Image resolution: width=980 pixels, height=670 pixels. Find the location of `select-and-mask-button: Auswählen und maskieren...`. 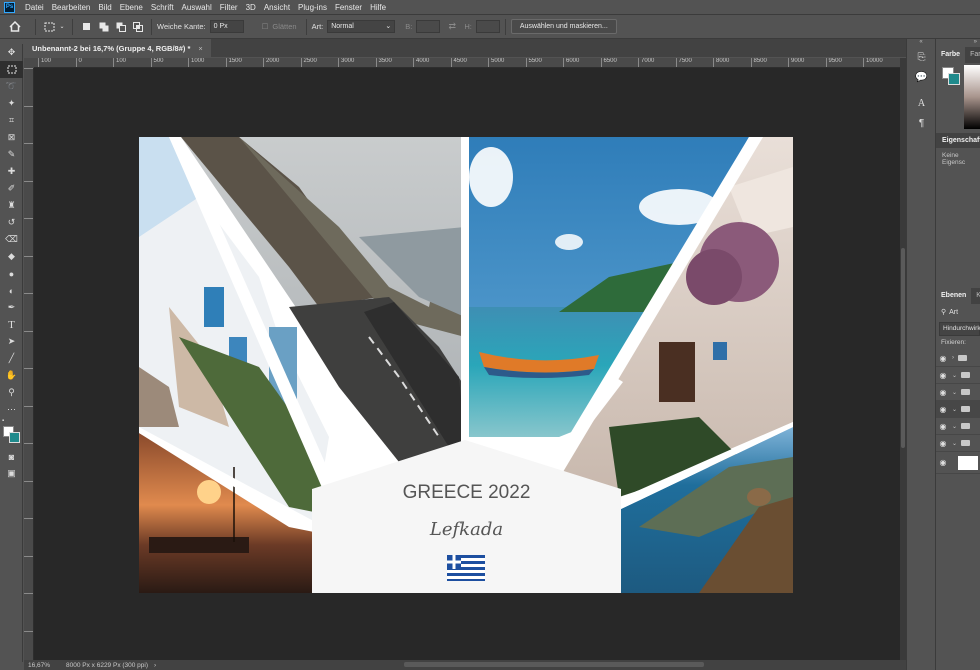

select-and-mask-button: Auswählen und maskieren... is located at coordinates (563, 26).